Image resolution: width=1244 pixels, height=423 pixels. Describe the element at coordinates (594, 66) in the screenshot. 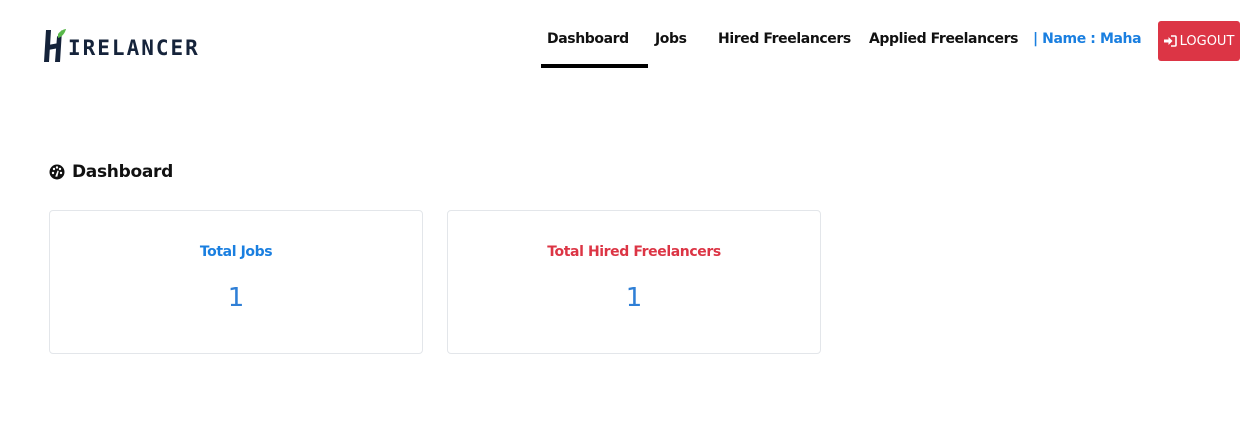

I see `nav-active-indicator` at that location.